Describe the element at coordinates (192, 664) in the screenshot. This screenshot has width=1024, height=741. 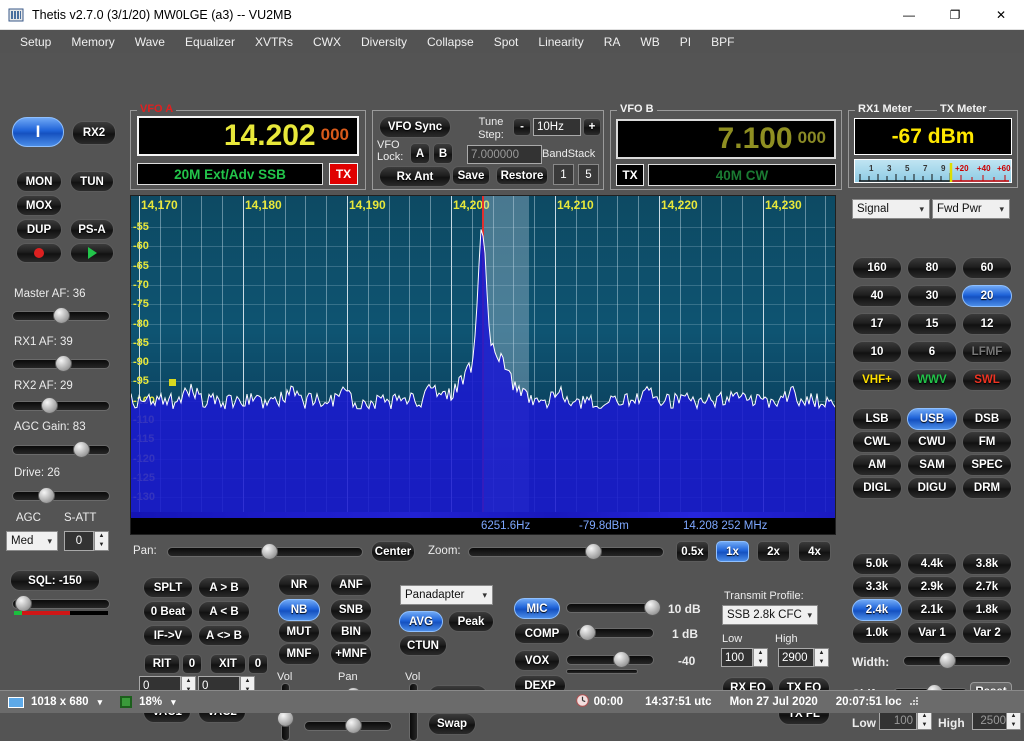
I see `rit-zero-button: 0` at that location.